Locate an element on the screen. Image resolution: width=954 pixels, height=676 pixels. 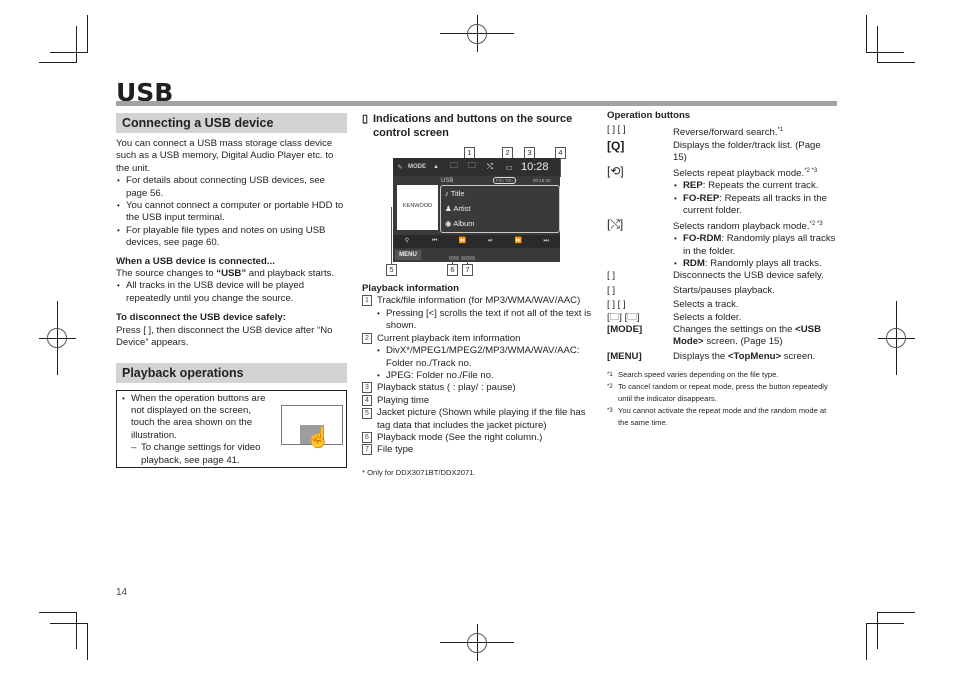
file-type-indicator is located at coordinates (468, 258).